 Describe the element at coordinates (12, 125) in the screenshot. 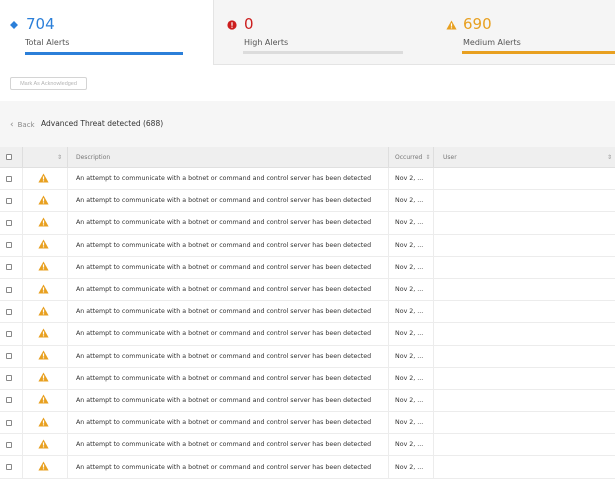

I see `chevron-left-icon: ‹` at that location.